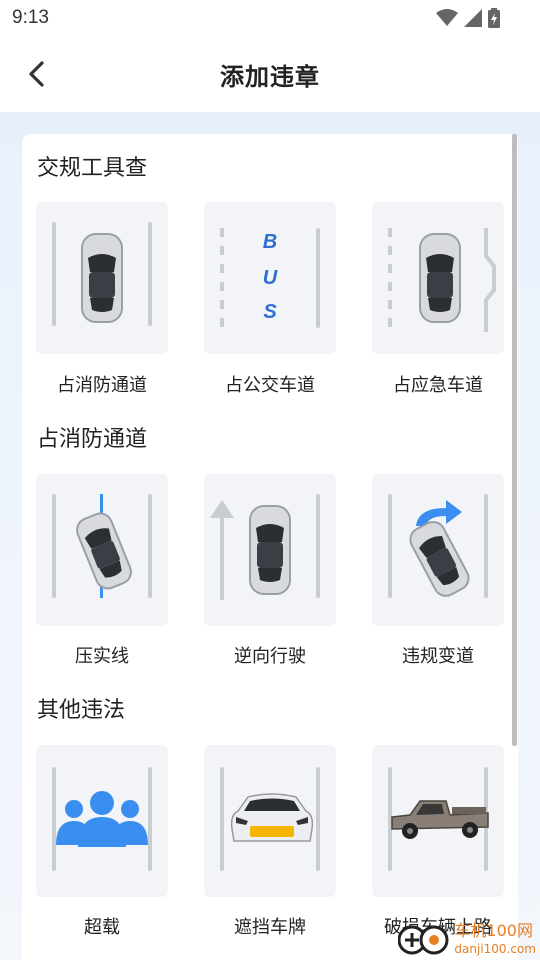 Image resolution: width=540 pixels, height=960 pixels. I want to click on emergency-lane-line, so click(490, 280).